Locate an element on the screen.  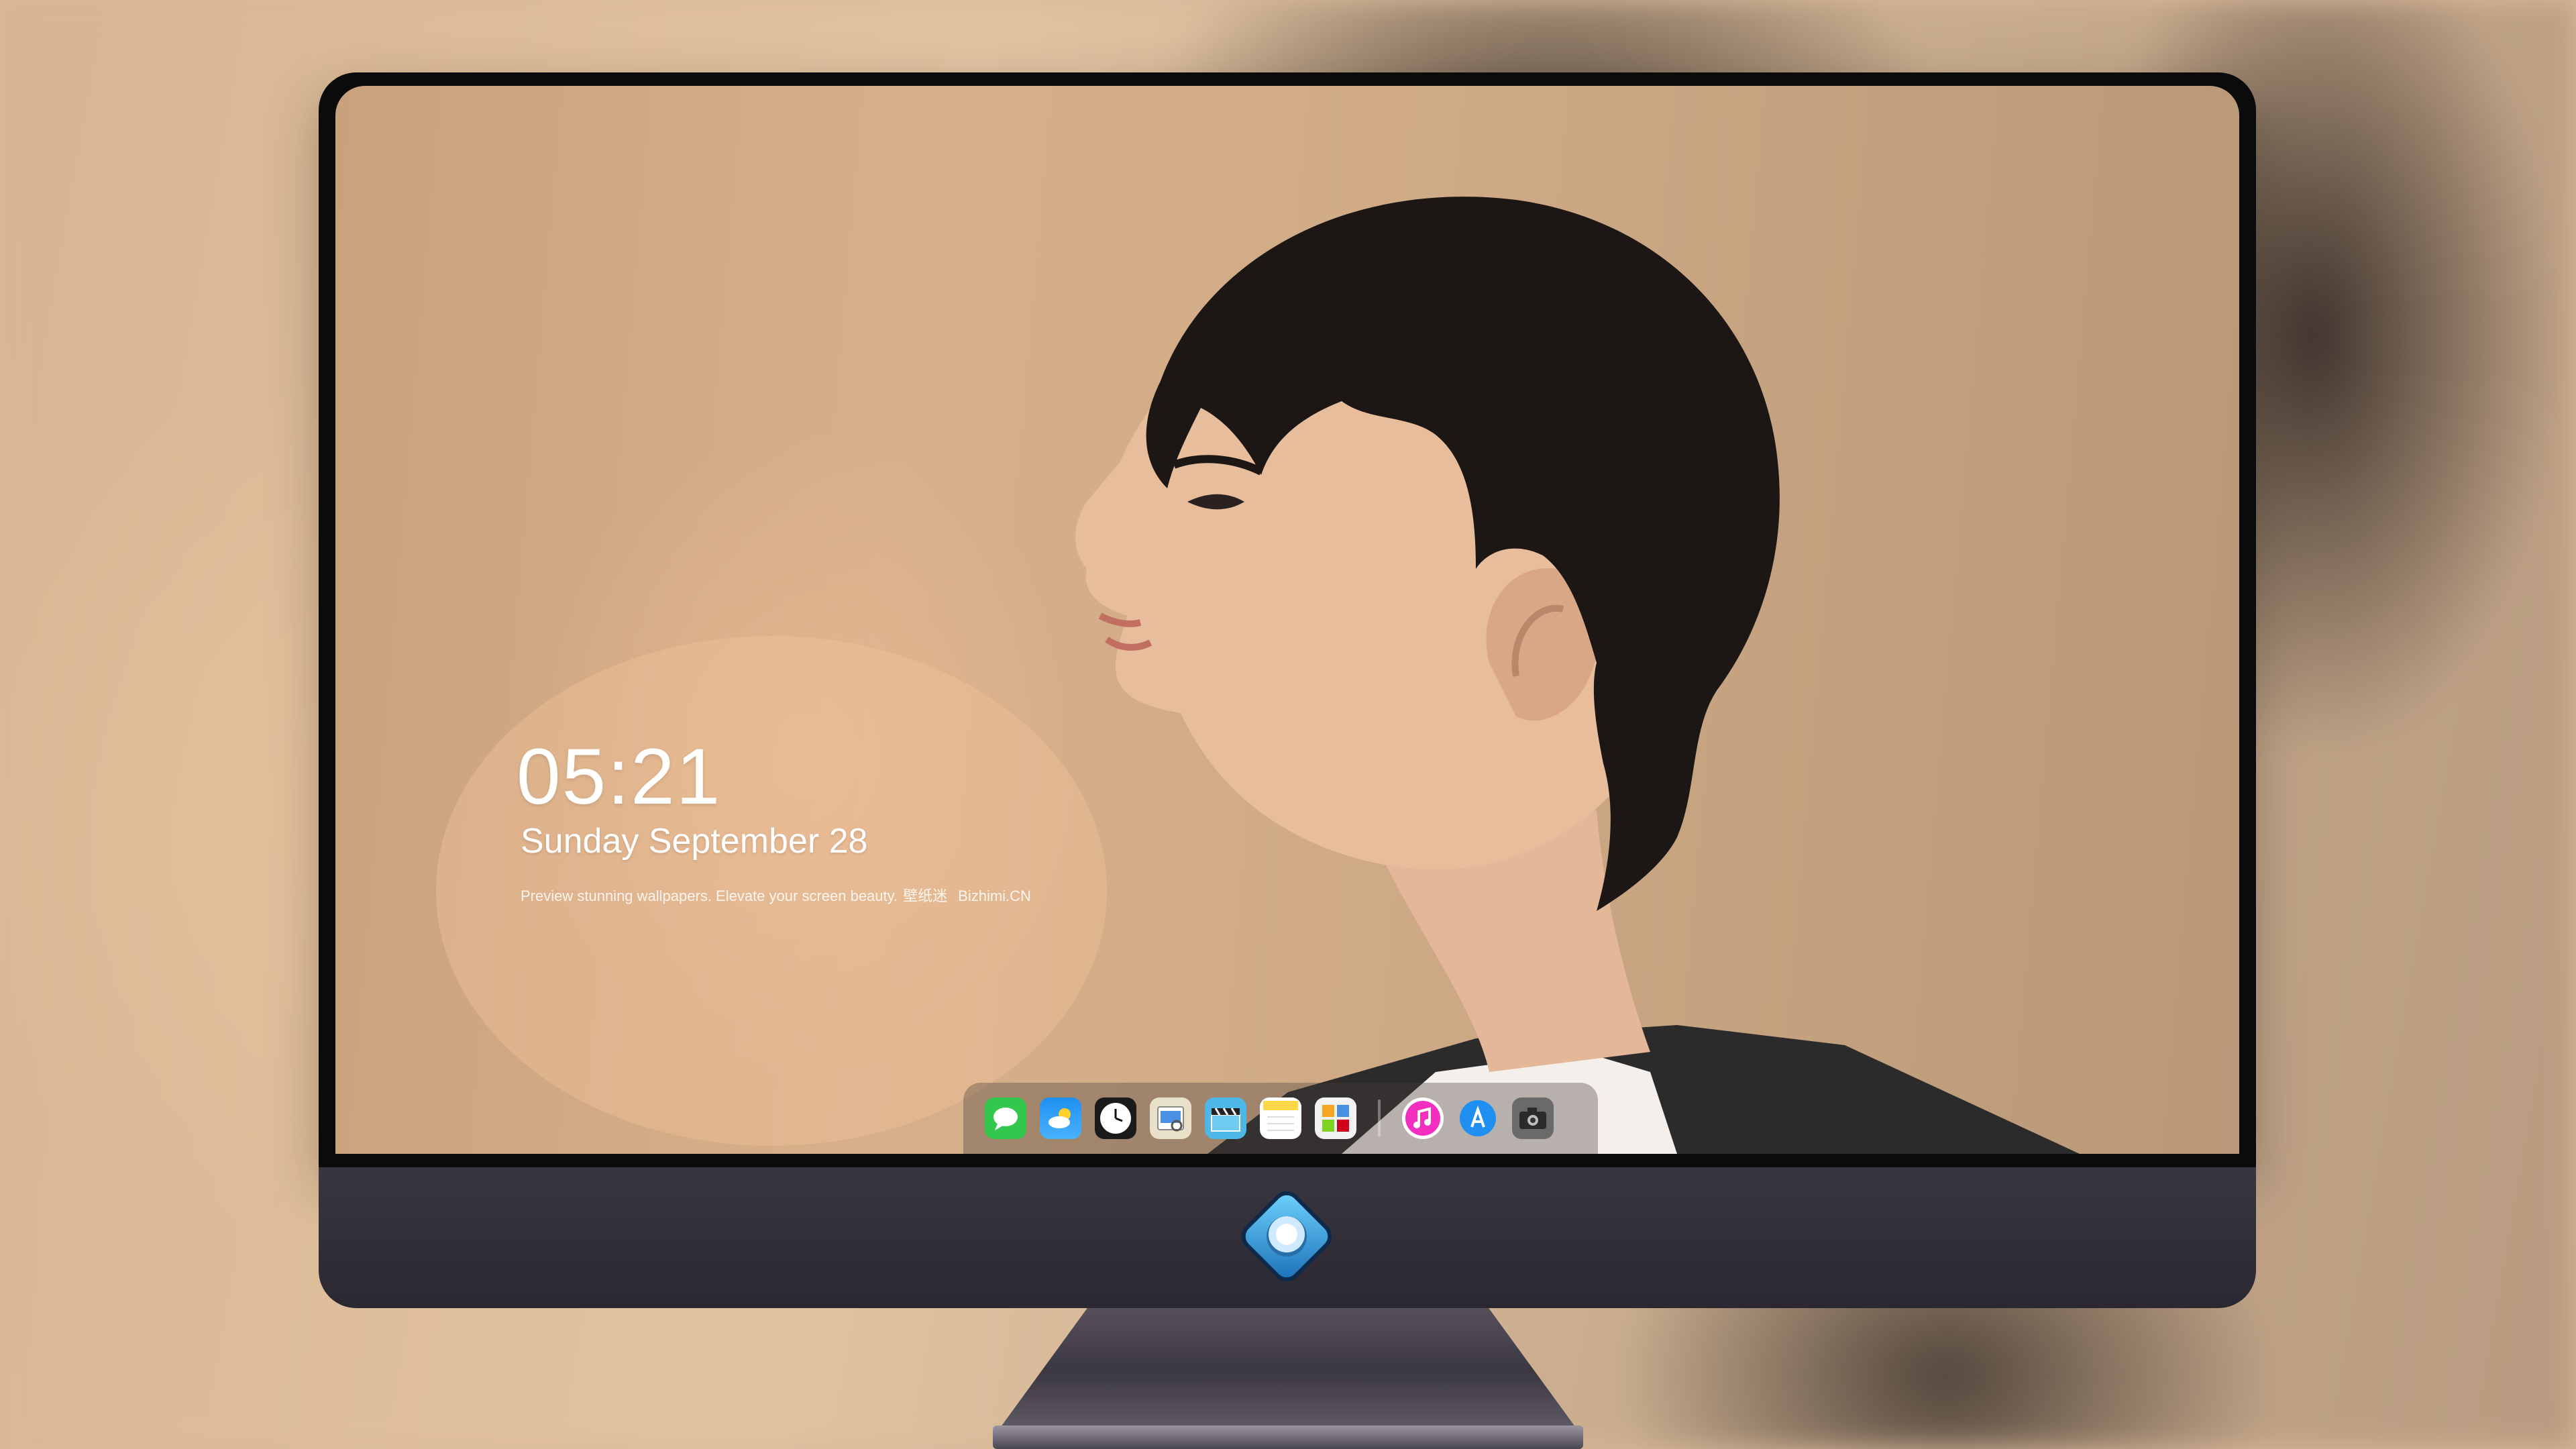
dock-item-imovie is located at coordinates (1225, 1118).